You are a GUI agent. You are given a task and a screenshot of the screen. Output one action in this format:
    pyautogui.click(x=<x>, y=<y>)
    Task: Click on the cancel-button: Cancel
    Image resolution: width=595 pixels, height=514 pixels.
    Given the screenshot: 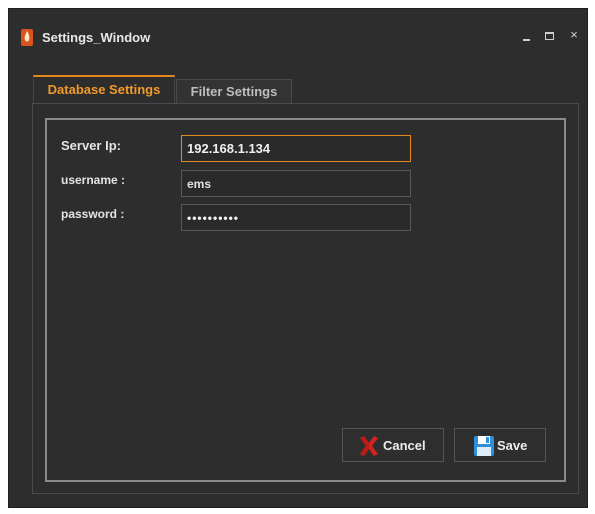 What is the action you would take?
    pyautogui.click(x=393, y=445)
    